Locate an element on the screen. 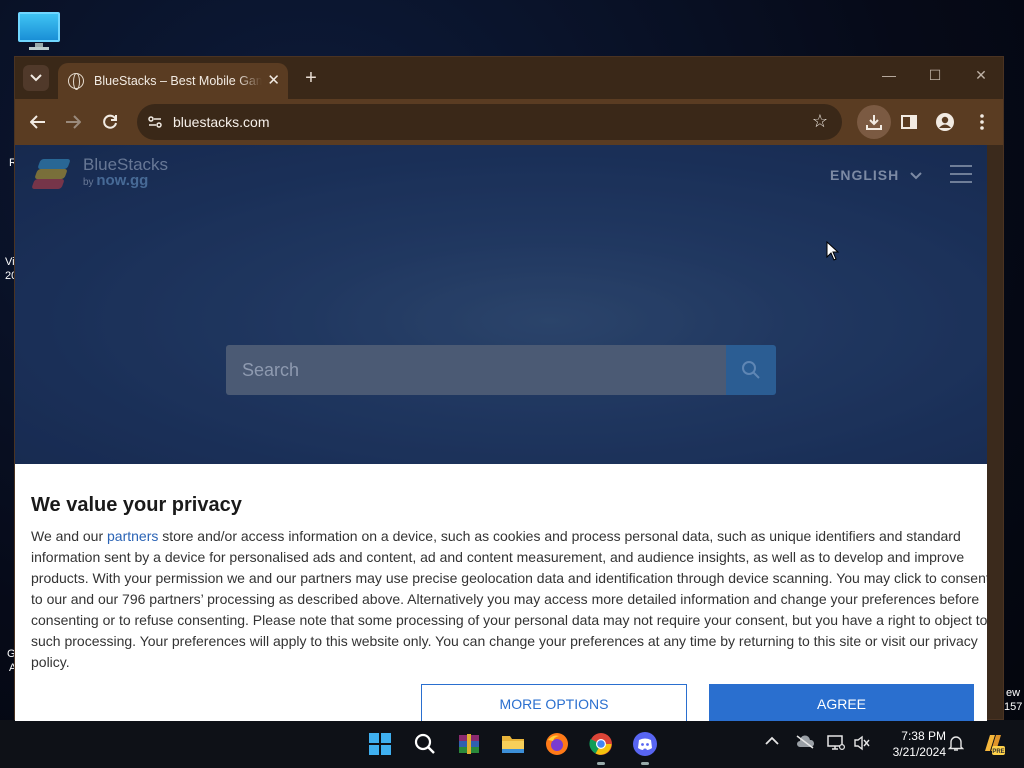  show-hidden-icons-button is located at coordinates (772, 741).